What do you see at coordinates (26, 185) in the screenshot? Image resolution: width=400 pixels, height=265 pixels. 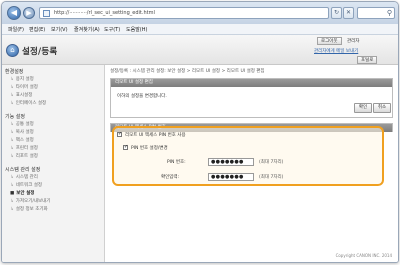 I see `sidebar-item-network: ↳ 네트워크 설정` at bounding box center [26, 185].